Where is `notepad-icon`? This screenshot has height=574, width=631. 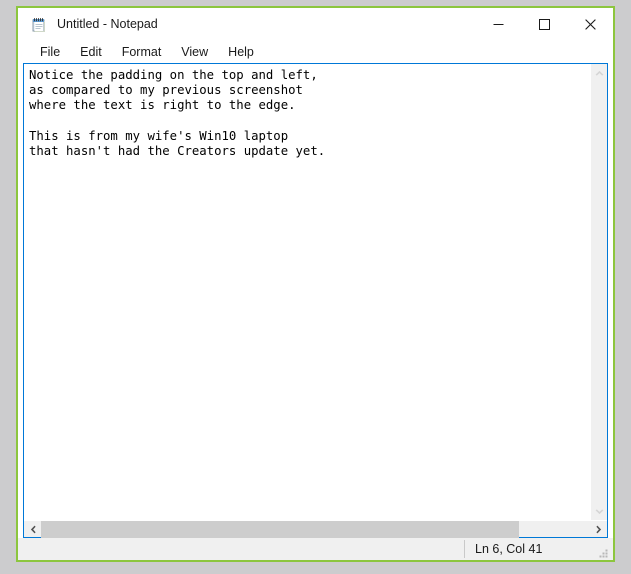 notepad-icon is located at coordinates (39, 25).